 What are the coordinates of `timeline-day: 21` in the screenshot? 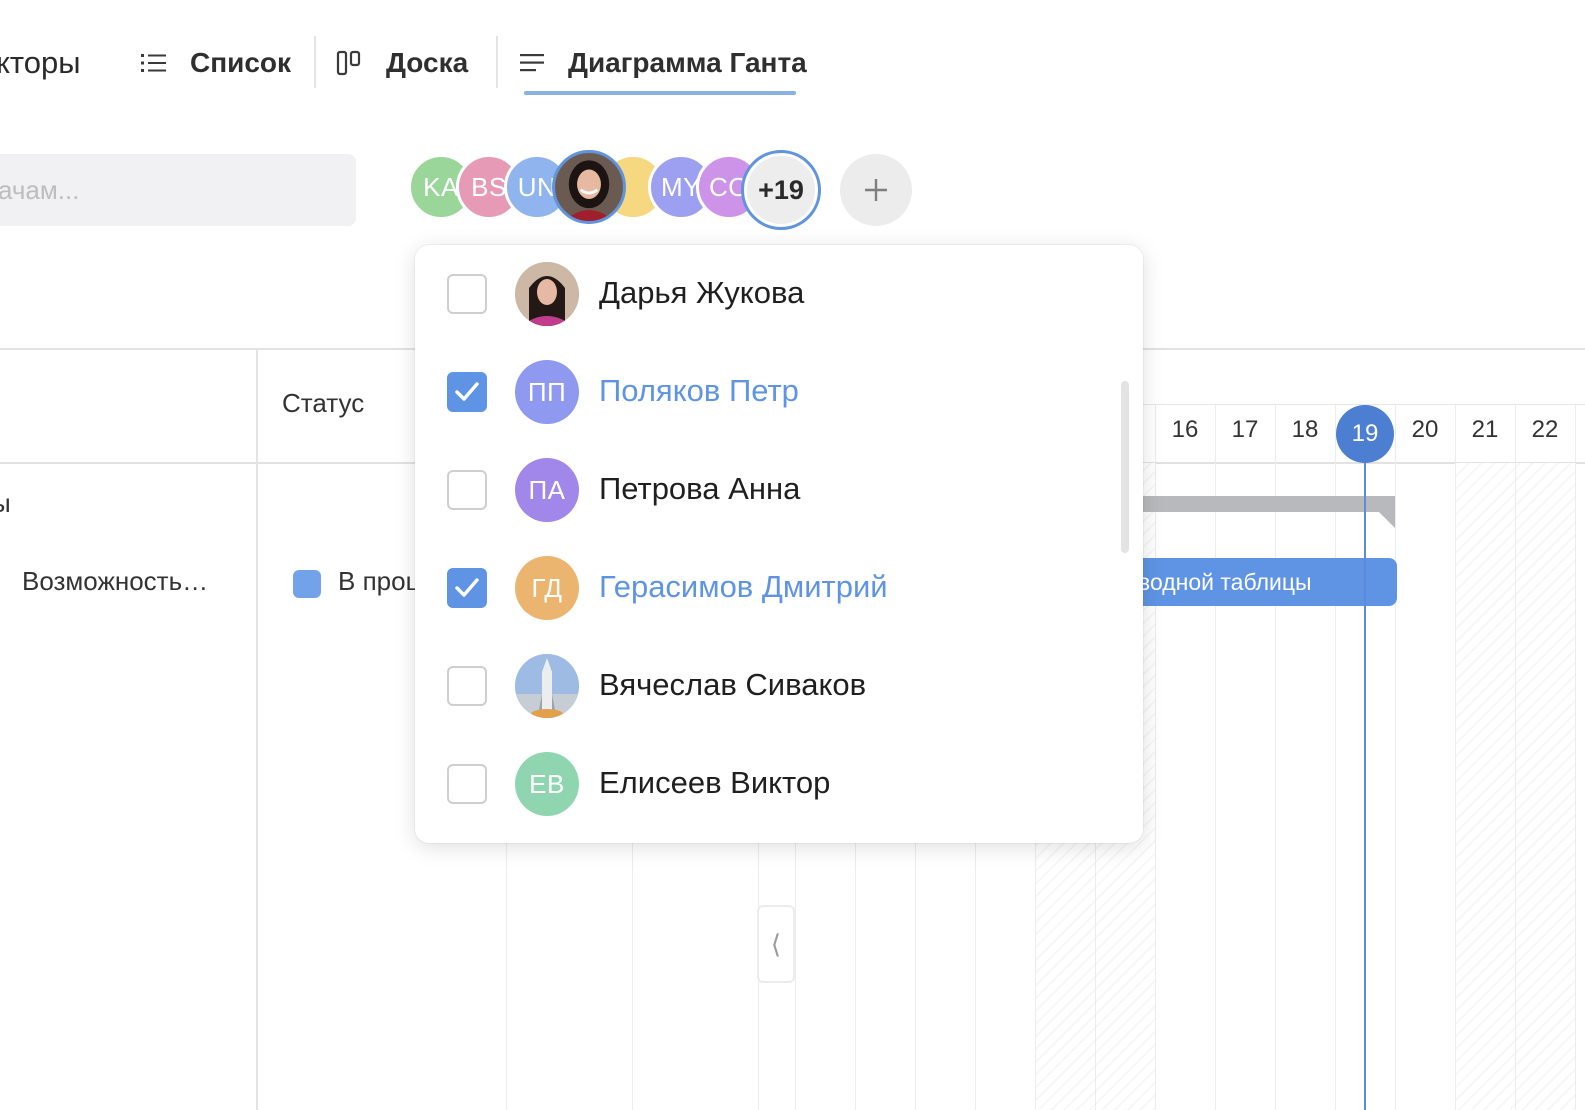 It's located at (1485, 429).